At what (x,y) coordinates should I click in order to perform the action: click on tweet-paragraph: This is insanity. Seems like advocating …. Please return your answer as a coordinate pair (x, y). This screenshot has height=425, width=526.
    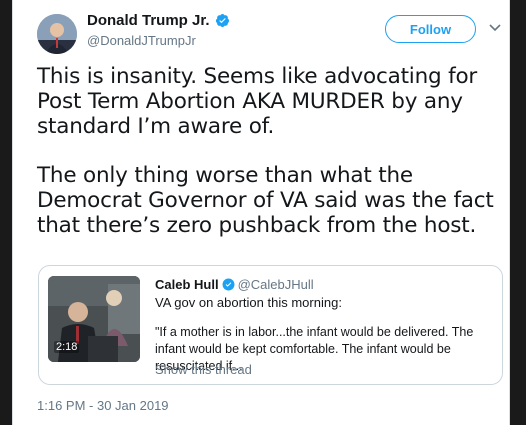
    Looking at the image, I should click on (257, 101).